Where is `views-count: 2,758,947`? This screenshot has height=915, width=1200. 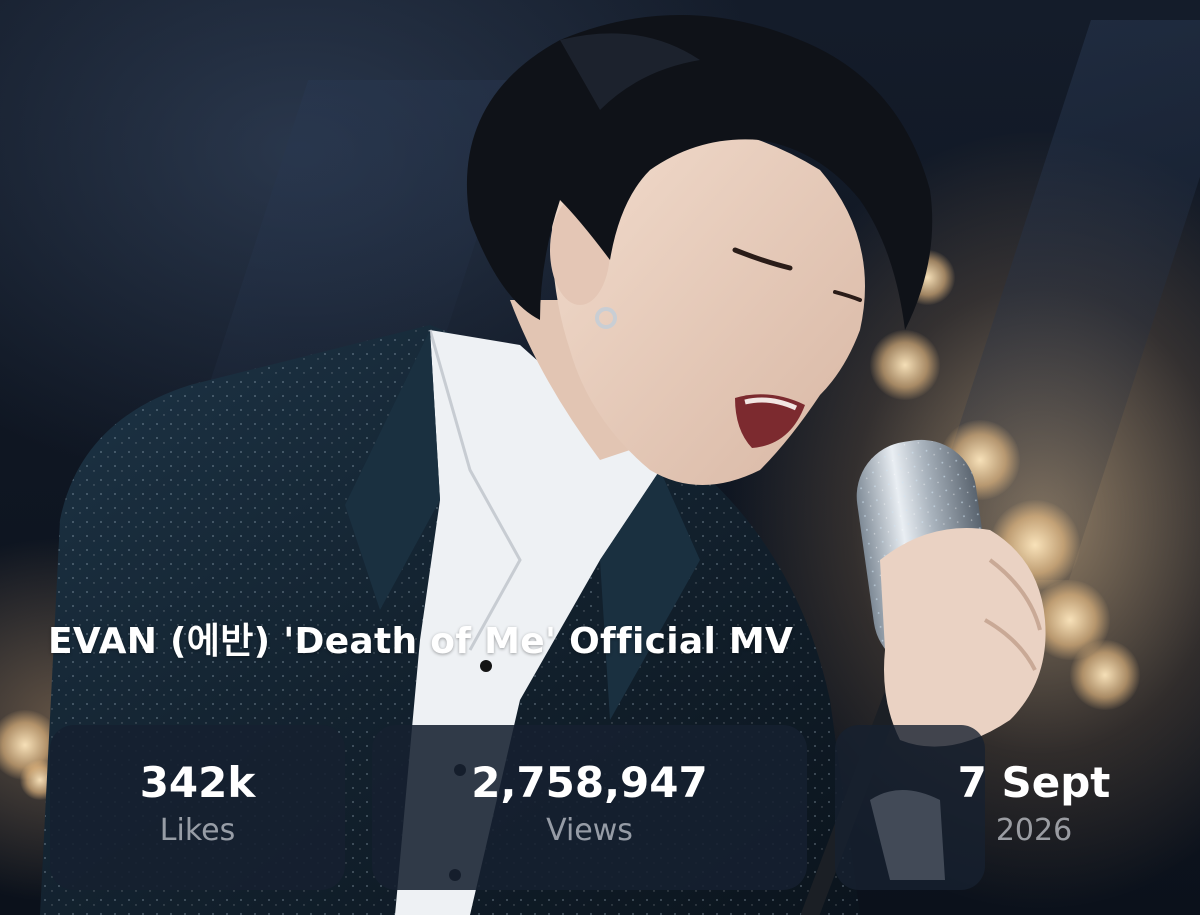 views-count: 2,758,947 is located at coordinates (589, 782).